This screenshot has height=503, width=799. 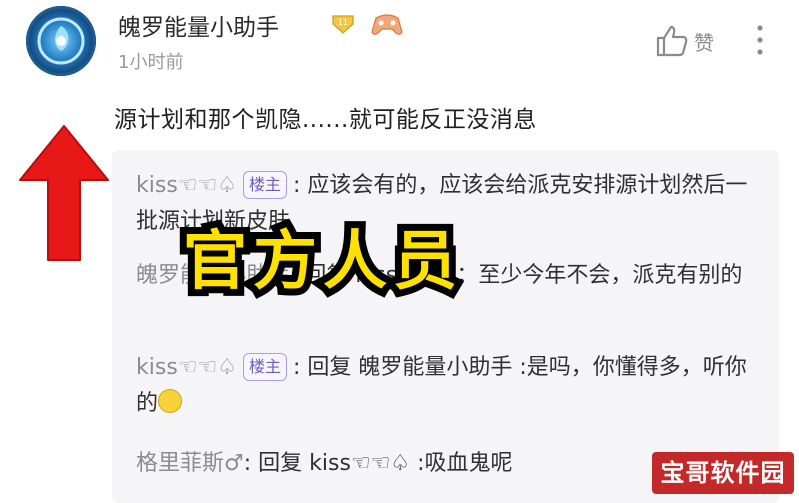 What do you see at coordinates (321, 262) in the screenshot?
I see `overlay-text: 官方人员` at bounding box center [321, 262].